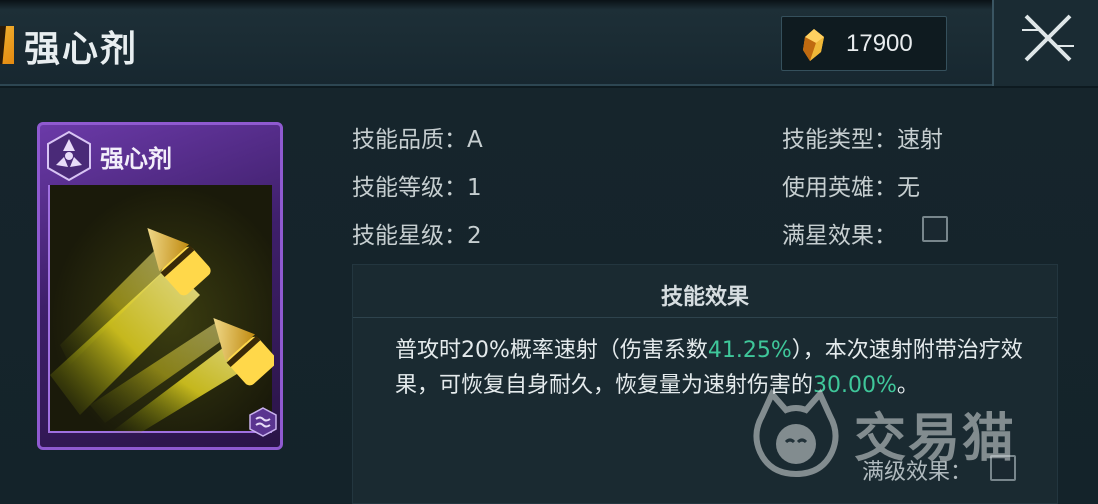 Image resolution: width=1098 pixels, height=504 pixels. Describe the element at coordinates (136, 158) in the screenshot. I see `card-skill-name: 强心剂` at that location.